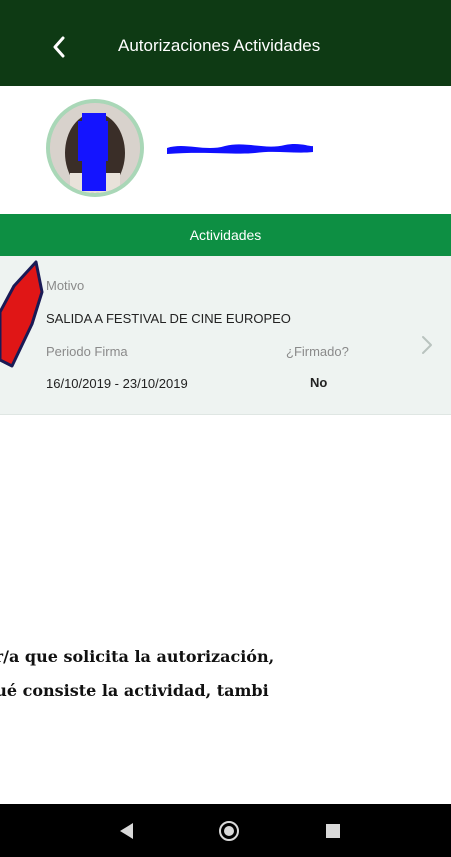  What do you see at coordinates (127, 831) in the screenshot?
I see `nav-back-icon` at bounding box center [127, 831].